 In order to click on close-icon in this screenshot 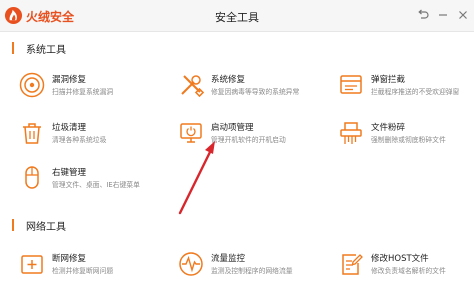, I will do `click(463, 15)`.